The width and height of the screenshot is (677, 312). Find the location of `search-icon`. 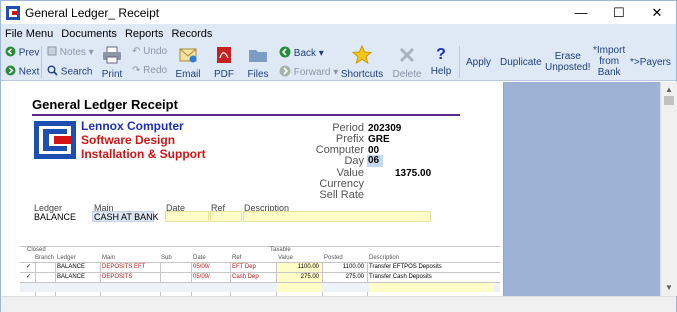

search-icon is located at coordinates (52, 72).